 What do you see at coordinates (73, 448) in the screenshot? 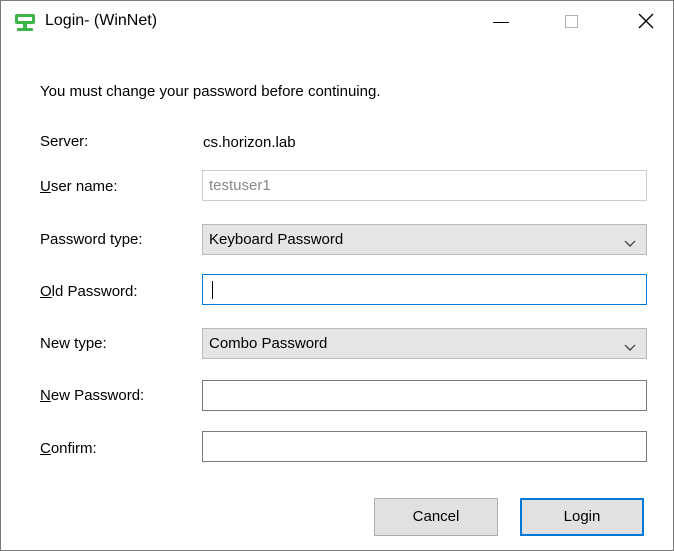
I see `label-text: onfirm:` at bounding box center [73, 448].